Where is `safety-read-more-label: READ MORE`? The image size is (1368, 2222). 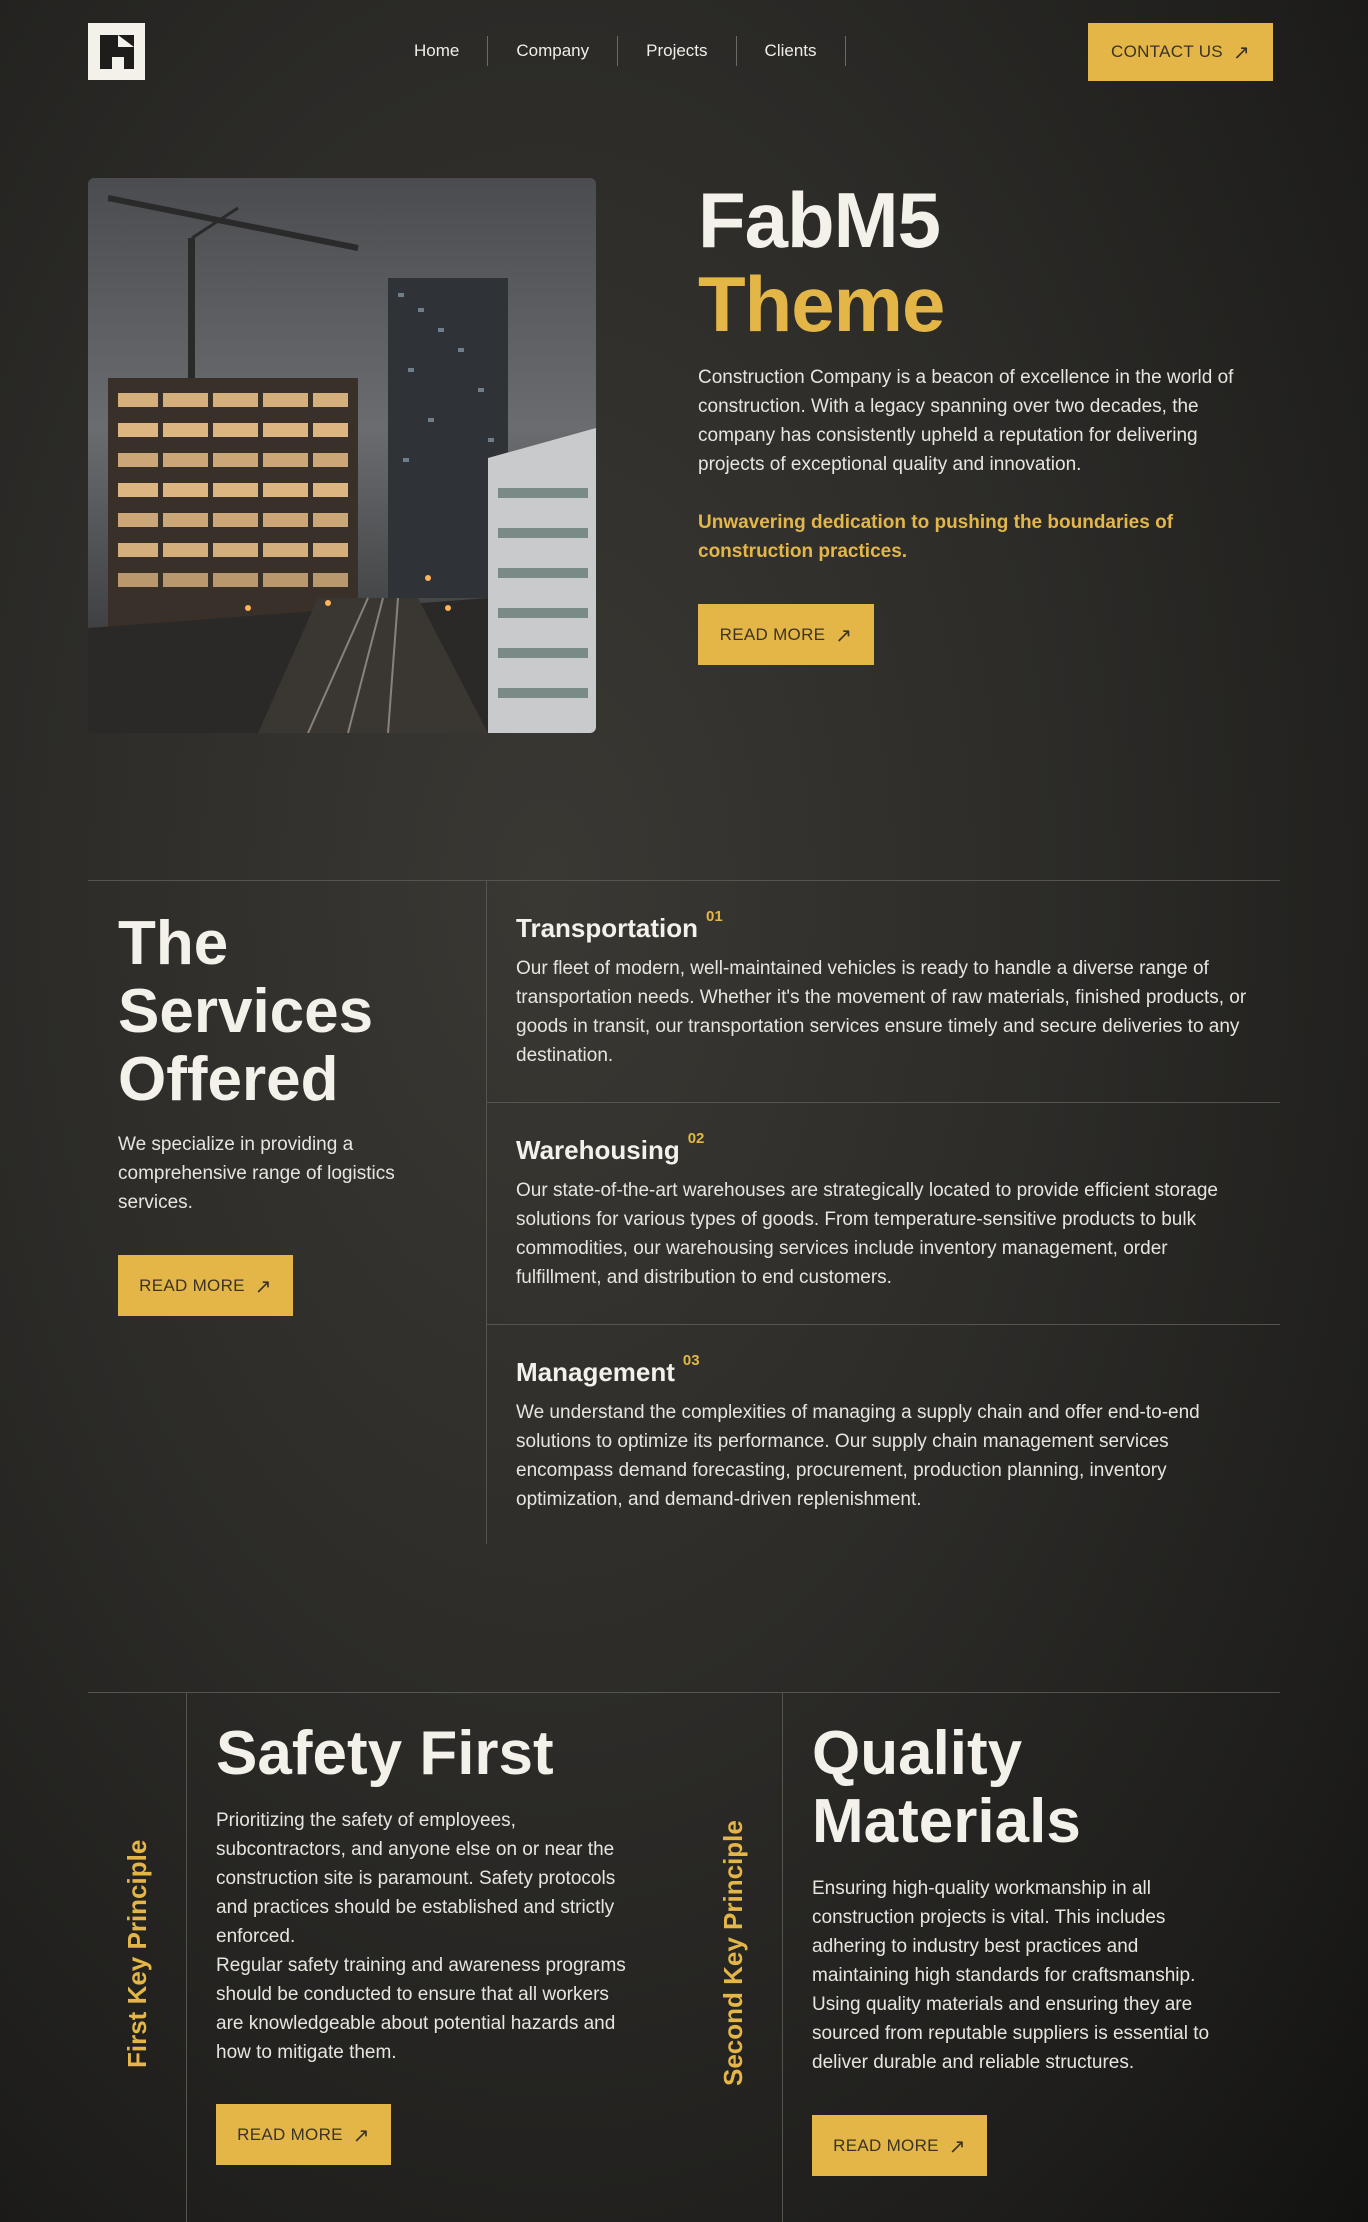
safety-read-more-label: READ MORE is located at coordinates (290, 2134).